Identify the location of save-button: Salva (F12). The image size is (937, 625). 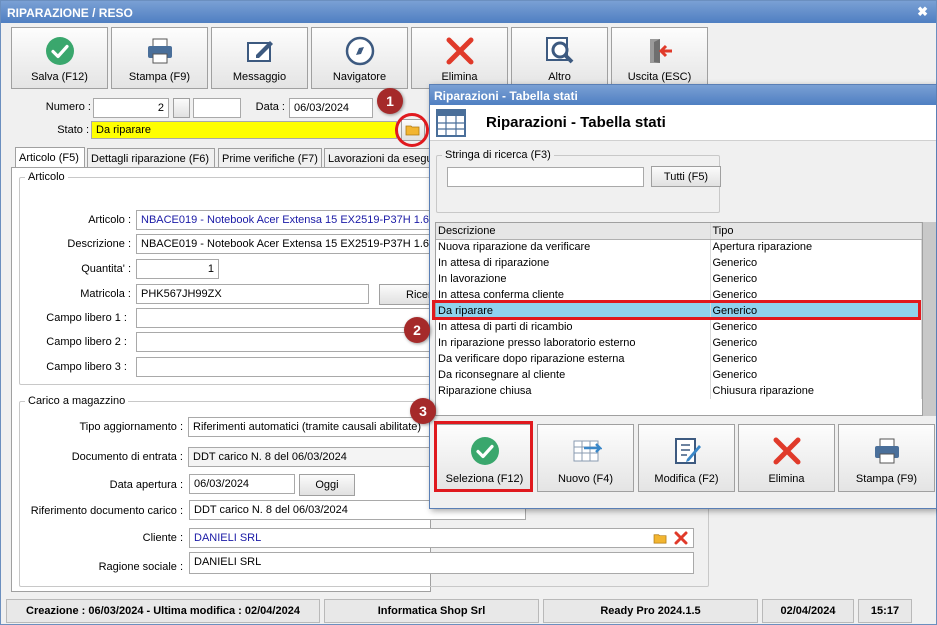
(59, 58).